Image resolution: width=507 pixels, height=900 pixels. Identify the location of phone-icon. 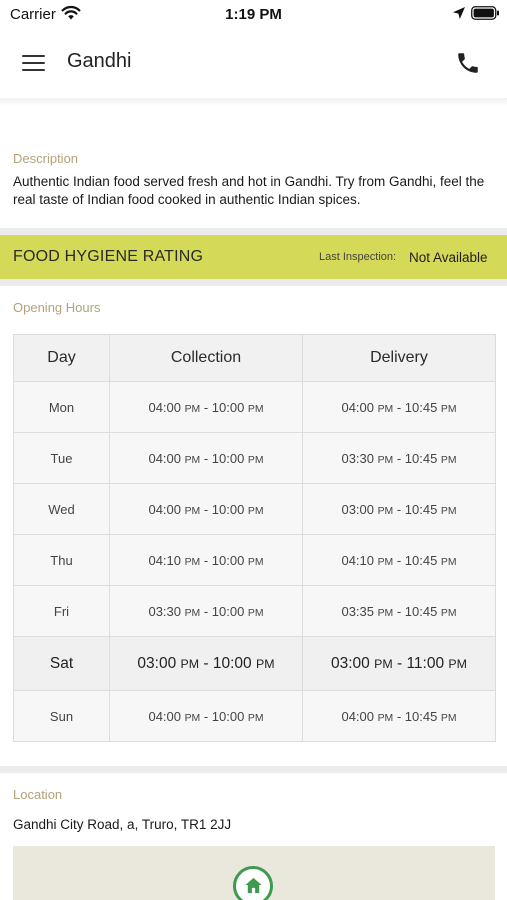
(468, 63).